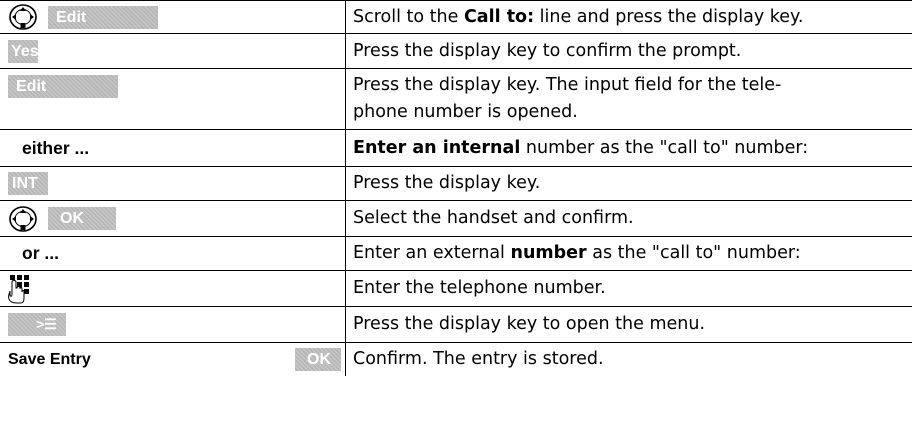 The height and width of the screenshot is (433, 912). I want to click on key-cell: OK, so click(173, 218).